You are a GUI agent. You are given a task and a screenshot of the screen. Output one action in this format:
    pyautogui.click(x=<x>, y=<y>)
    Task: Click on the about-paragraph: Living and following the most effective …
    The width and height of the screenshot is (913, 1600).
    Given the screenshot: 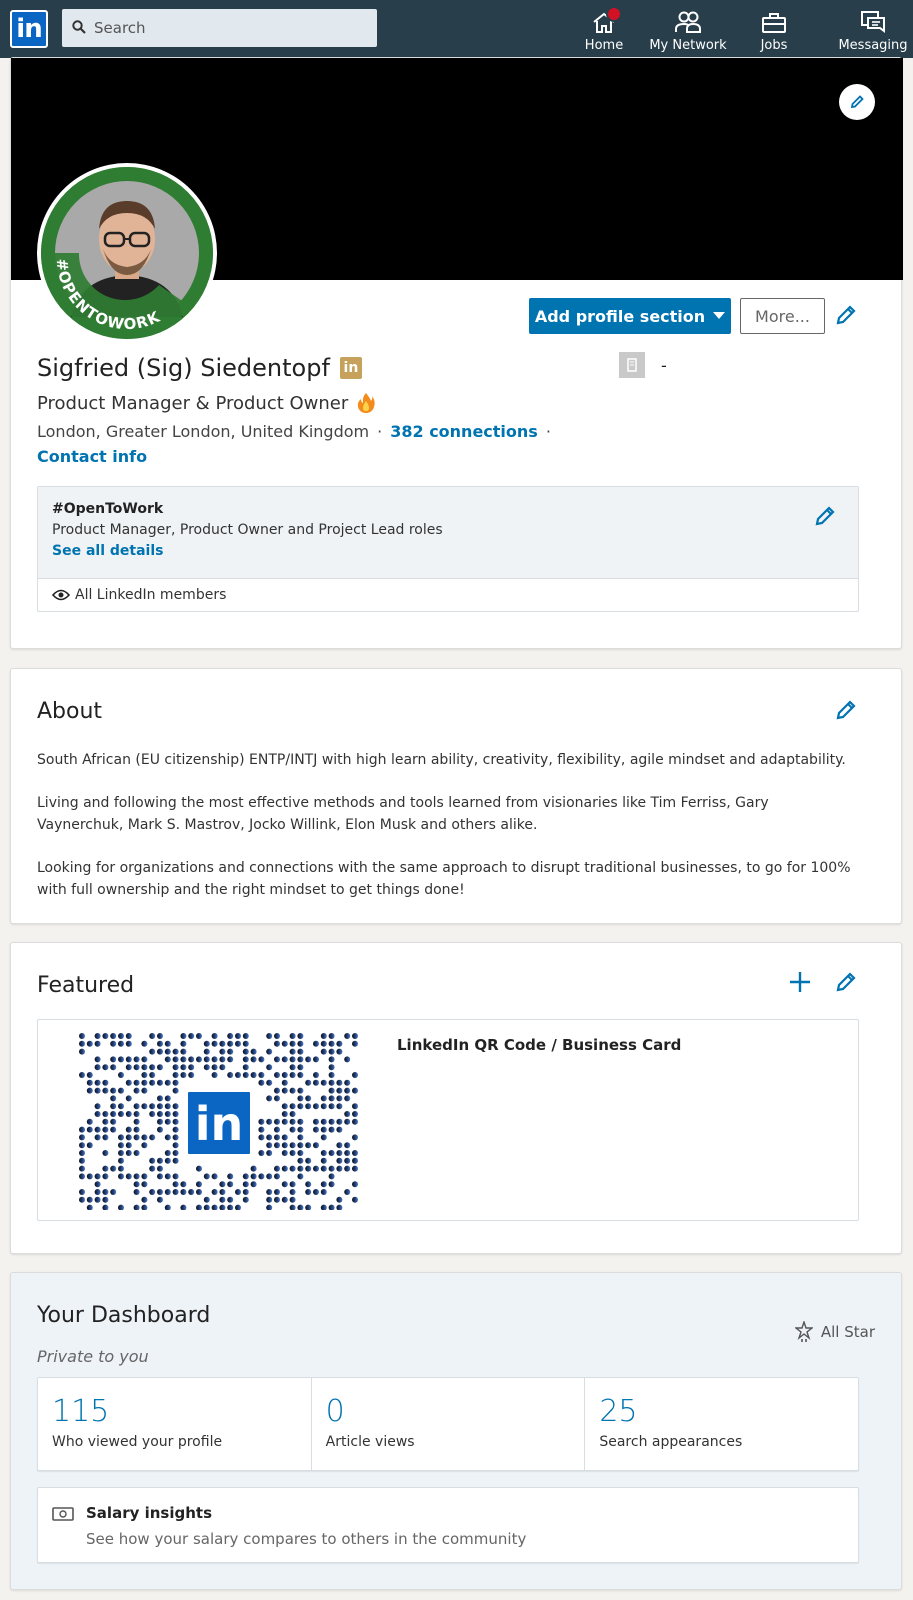 What is the action you would take?
    pyautogui.click(x=403, y=814)
    